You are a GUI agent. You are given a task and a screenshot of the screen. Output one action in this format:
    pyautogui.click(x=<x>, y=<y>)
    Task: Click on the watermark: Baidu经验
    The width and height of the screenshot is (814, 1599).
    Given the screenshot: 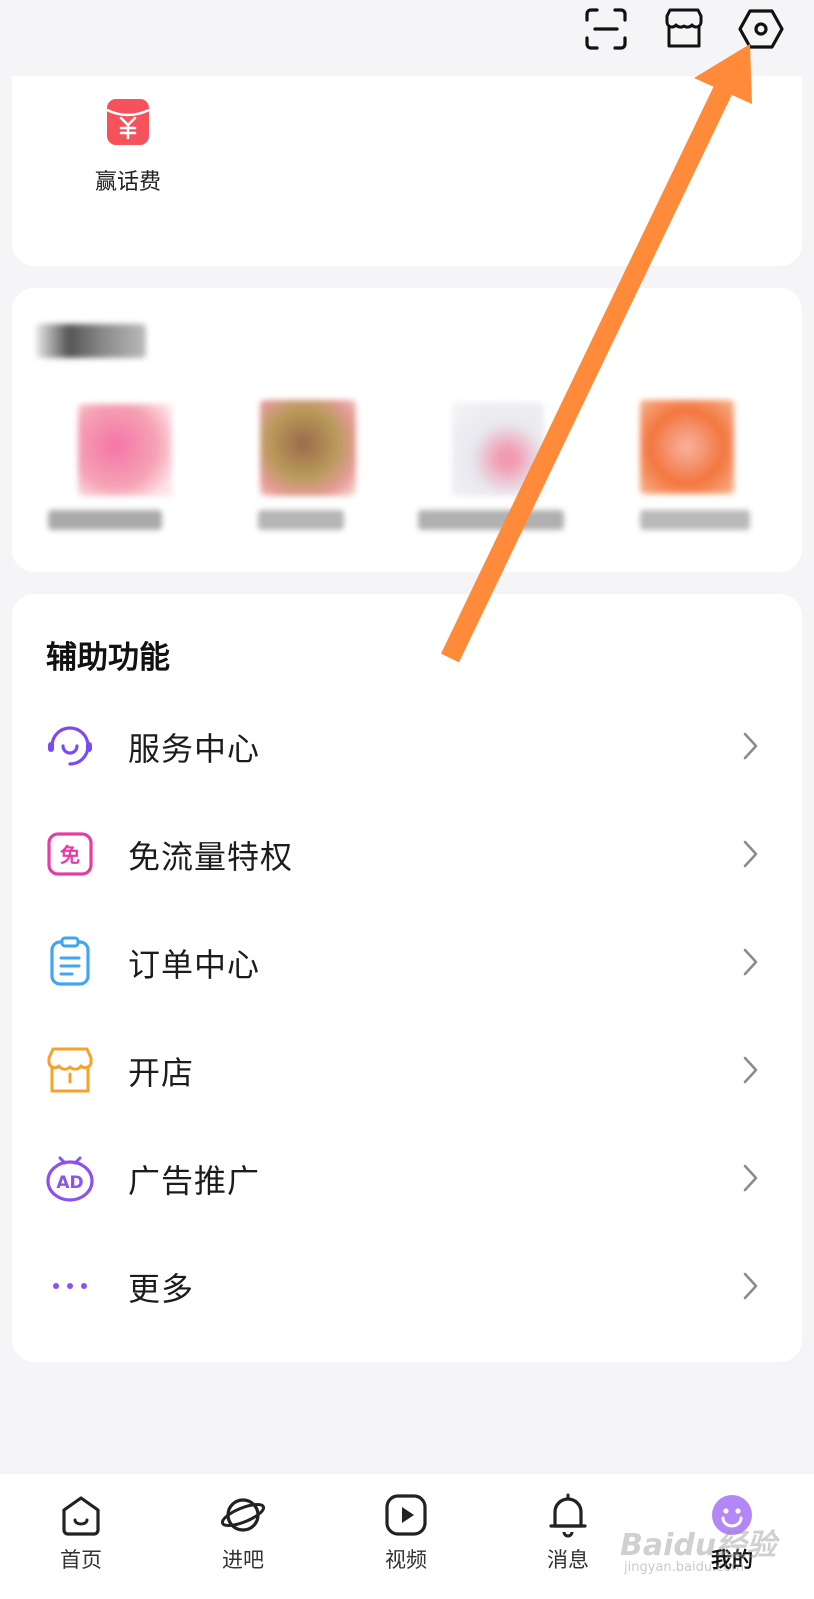 What is the action you would take?
    pyautogui.click(x=698, y=1545)
    